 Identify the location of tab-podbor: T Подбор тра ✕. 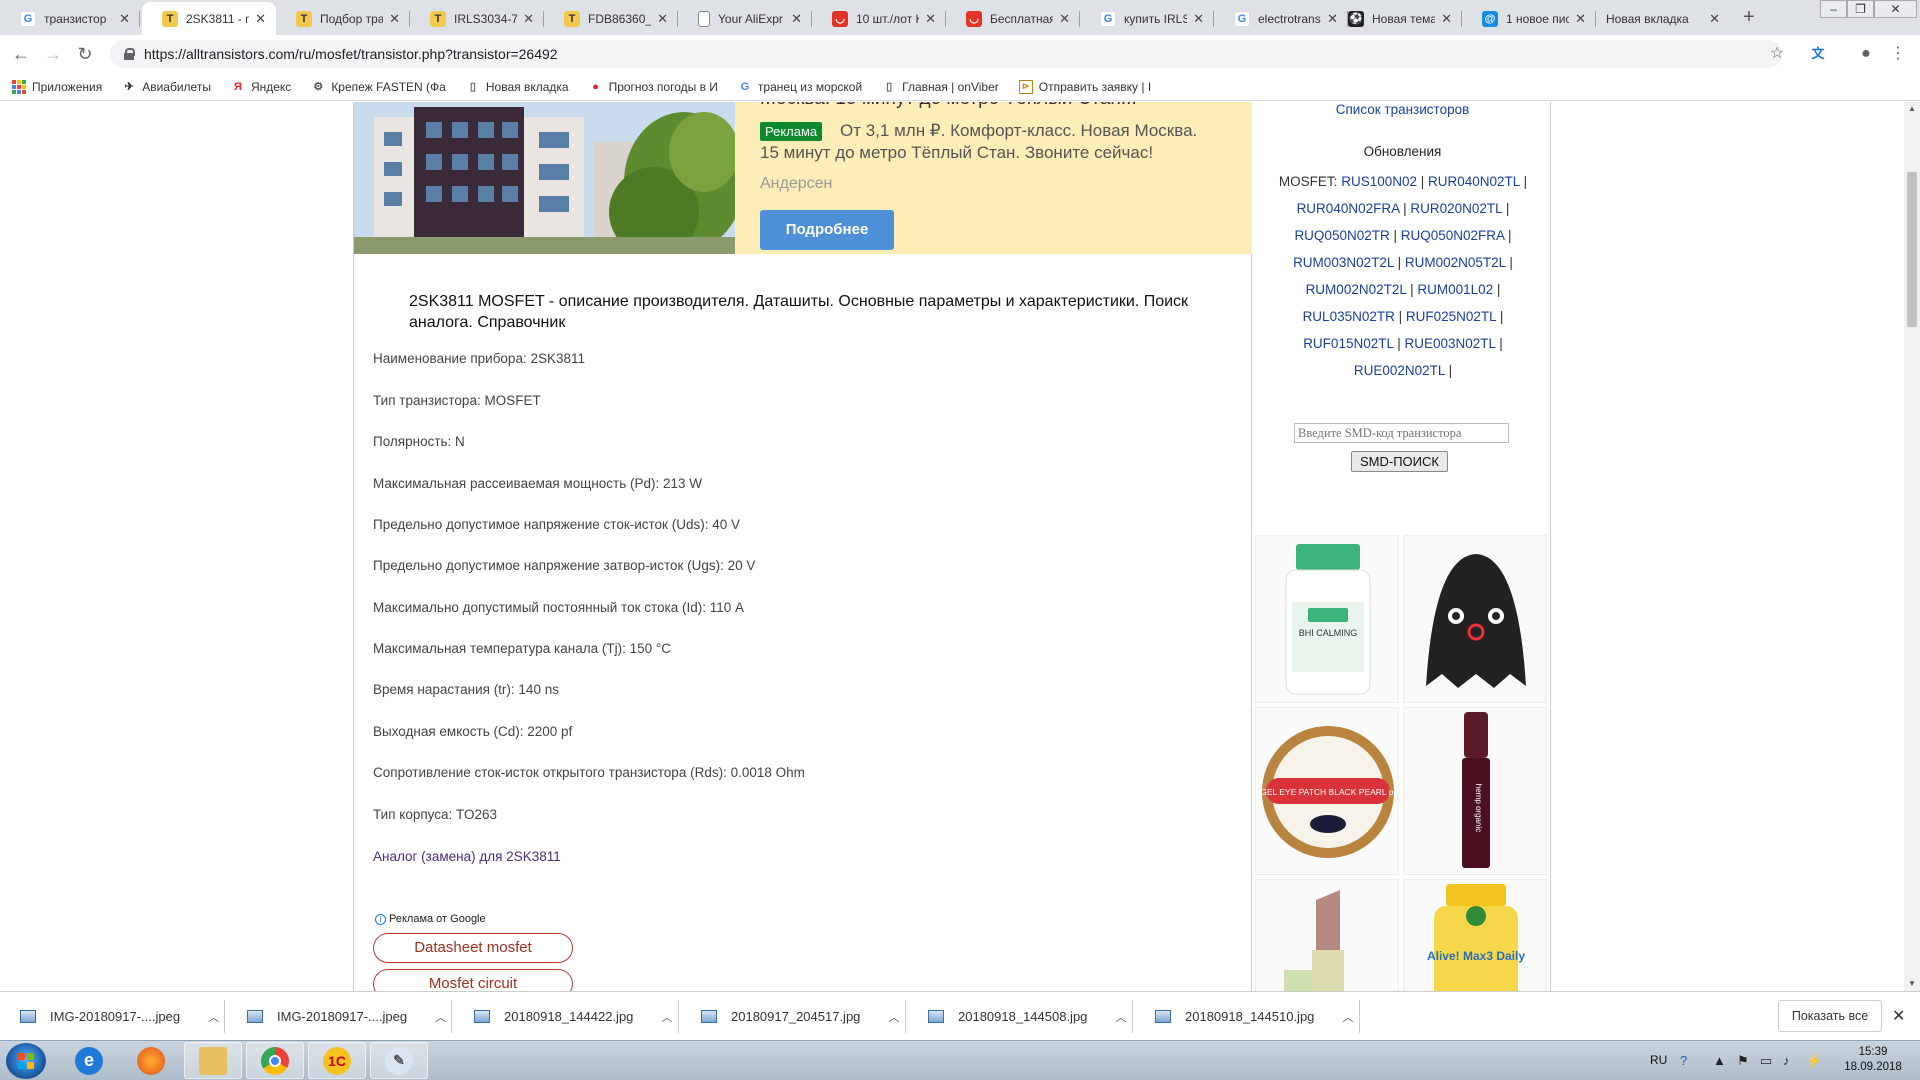
(343, 18).